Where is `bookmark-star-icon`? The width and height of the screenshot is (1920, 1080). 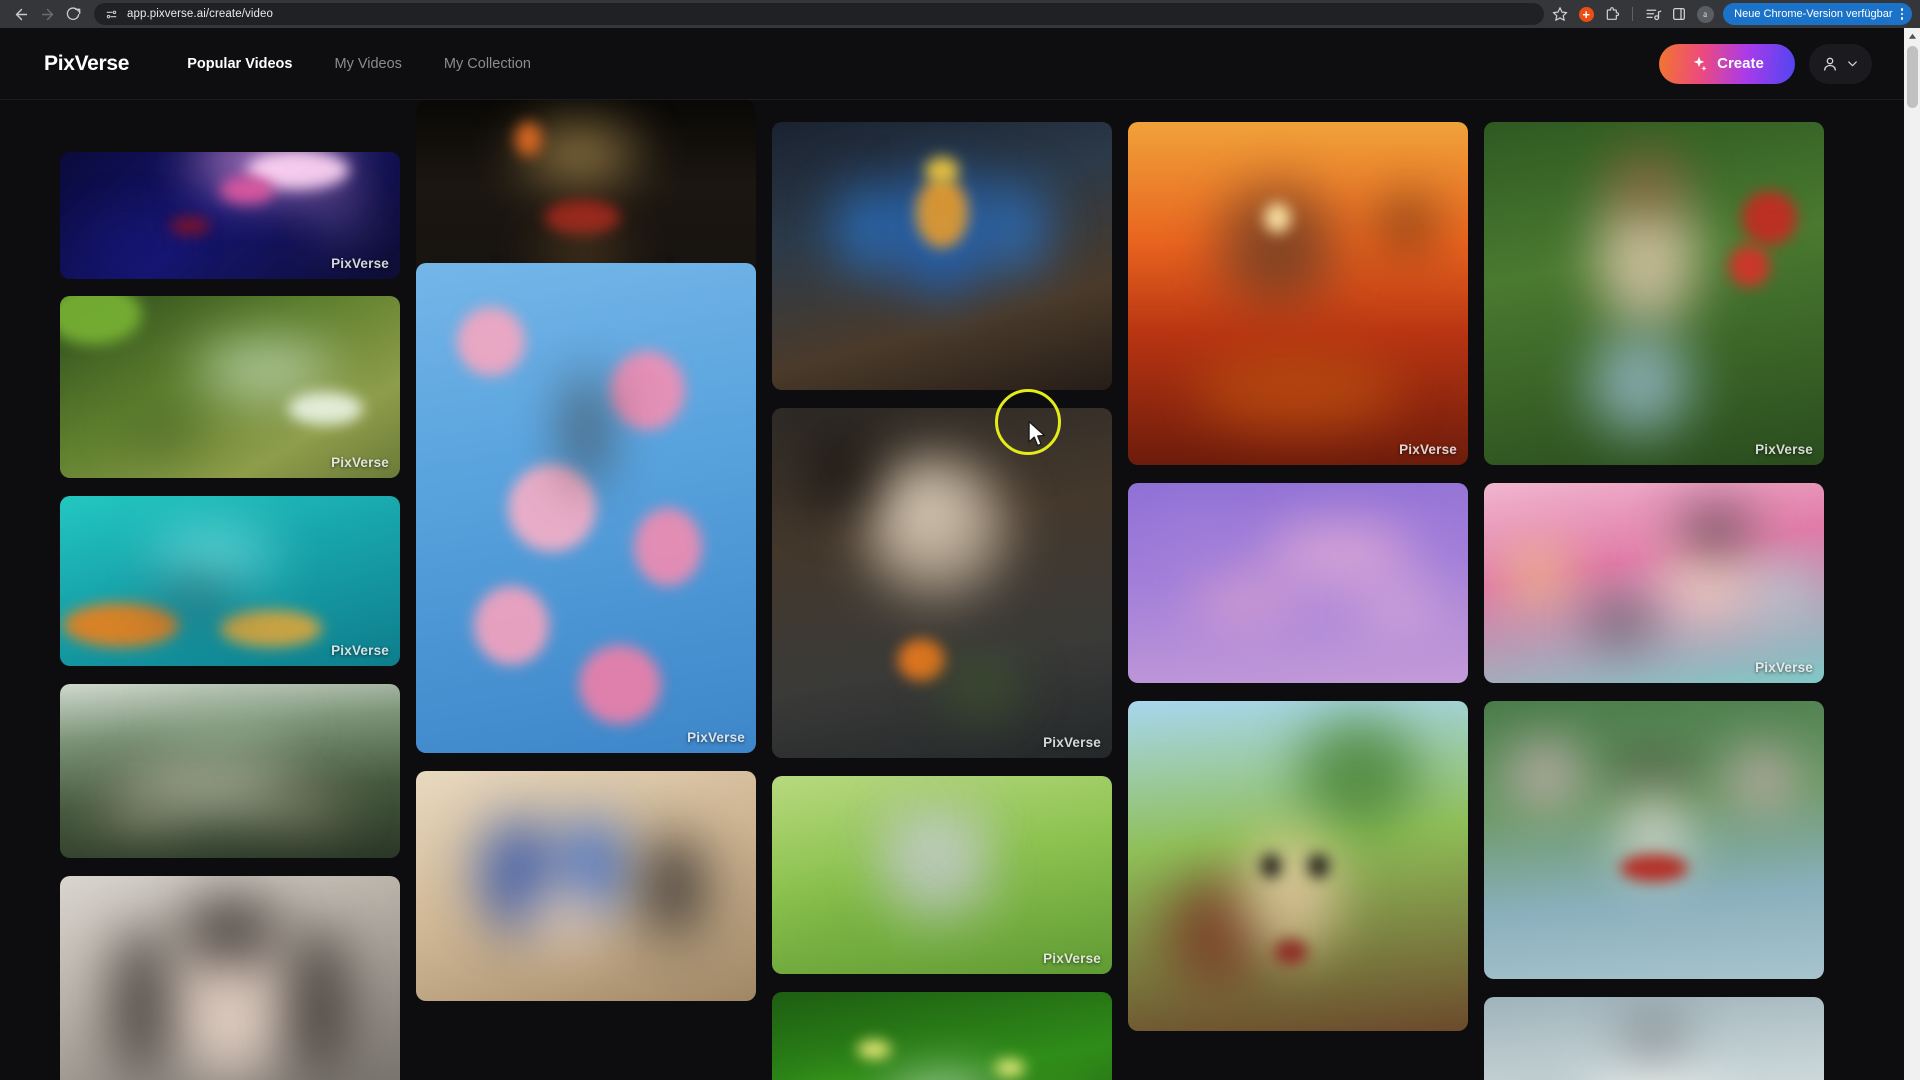 bookmark-star-icon is located at coordinates (1560, 14).